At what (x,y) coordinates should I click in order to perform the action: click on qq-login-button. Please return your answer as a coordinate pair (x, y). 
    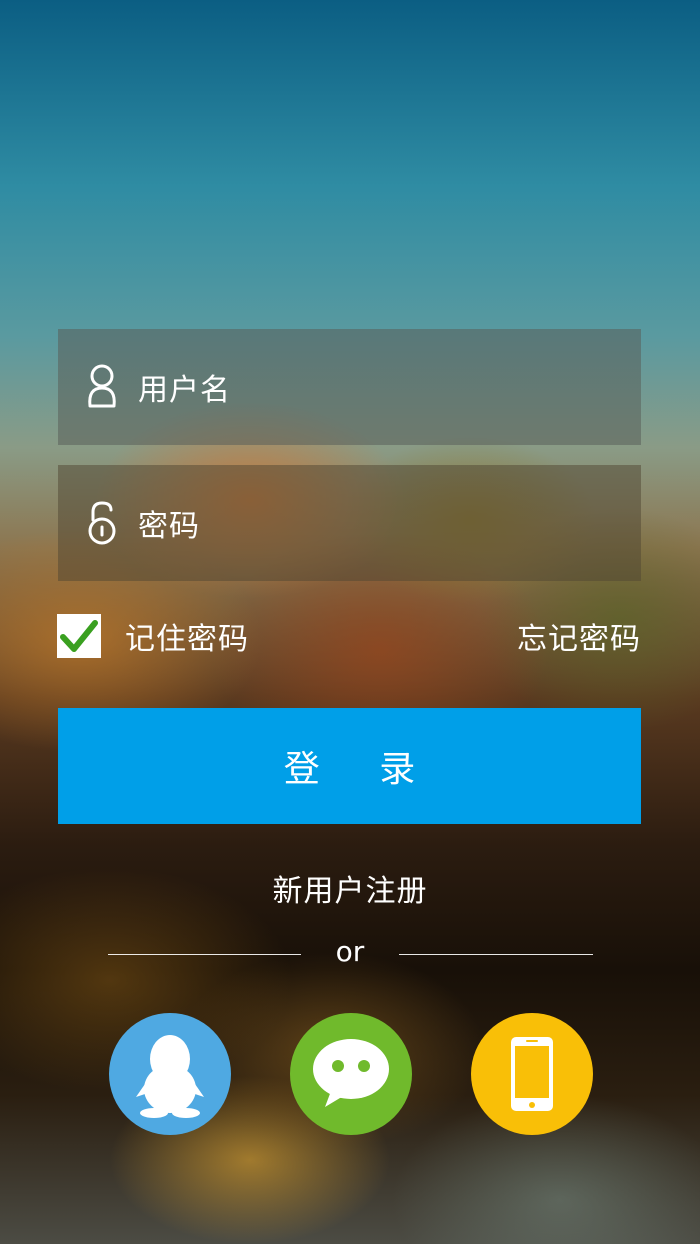
    Looking at the image, I should click on (170, 1074).